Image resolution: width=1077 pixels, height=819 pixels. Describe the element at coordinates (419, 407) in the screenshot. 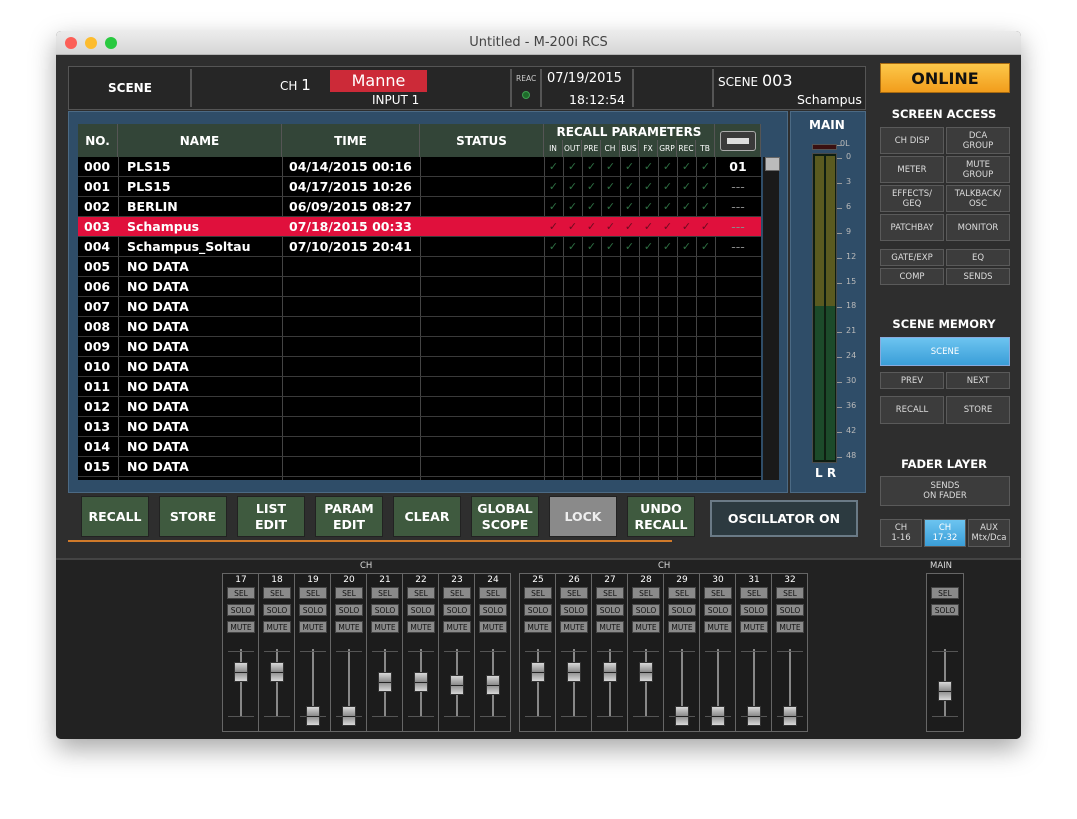

I see `scene-row: 012 NO DATA` at that location.